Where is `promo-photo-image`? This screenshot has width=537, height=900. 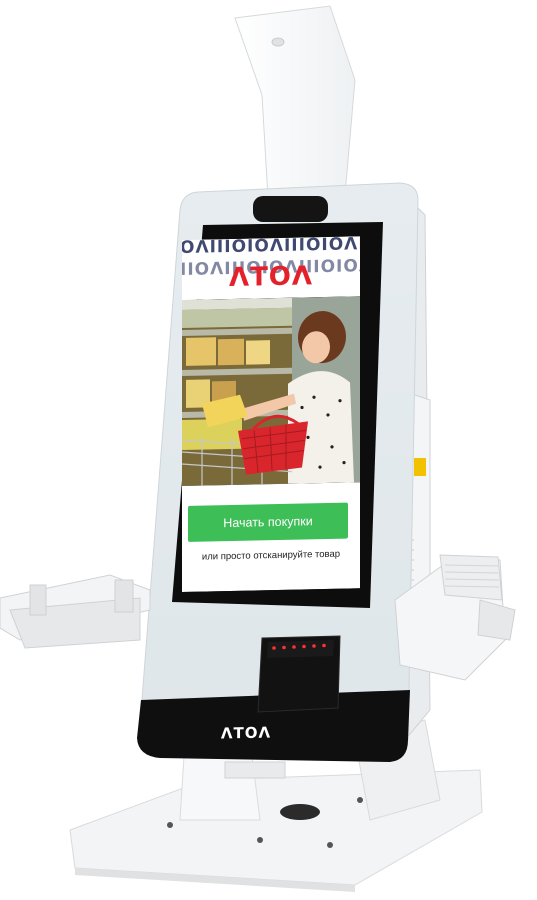
promo-photo-image is located at coordinates (271, 391).